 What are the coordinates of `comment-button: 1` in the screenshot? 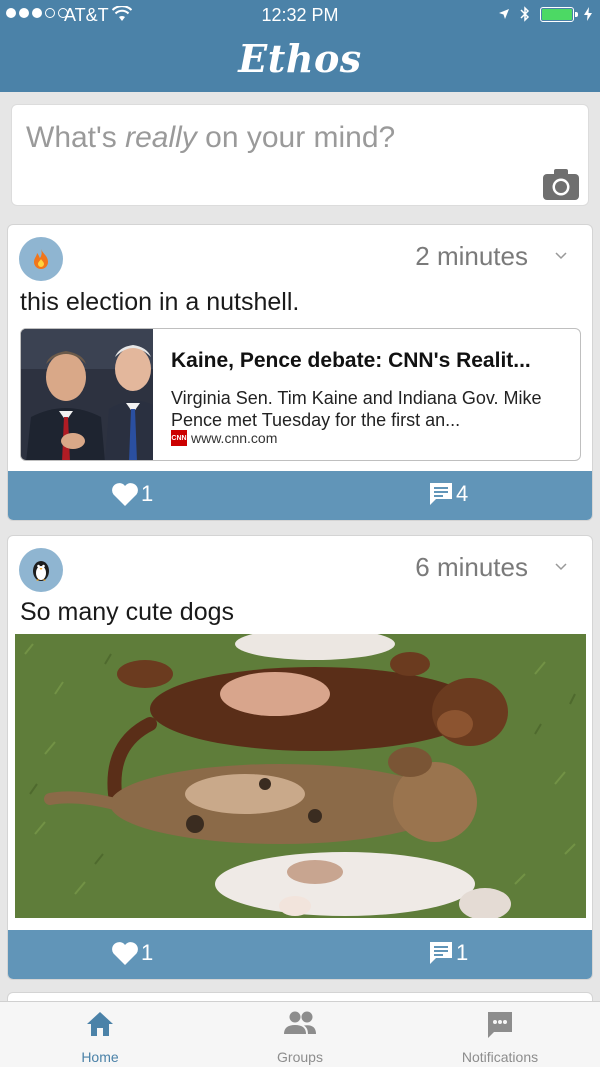 It's located at (448, 953).